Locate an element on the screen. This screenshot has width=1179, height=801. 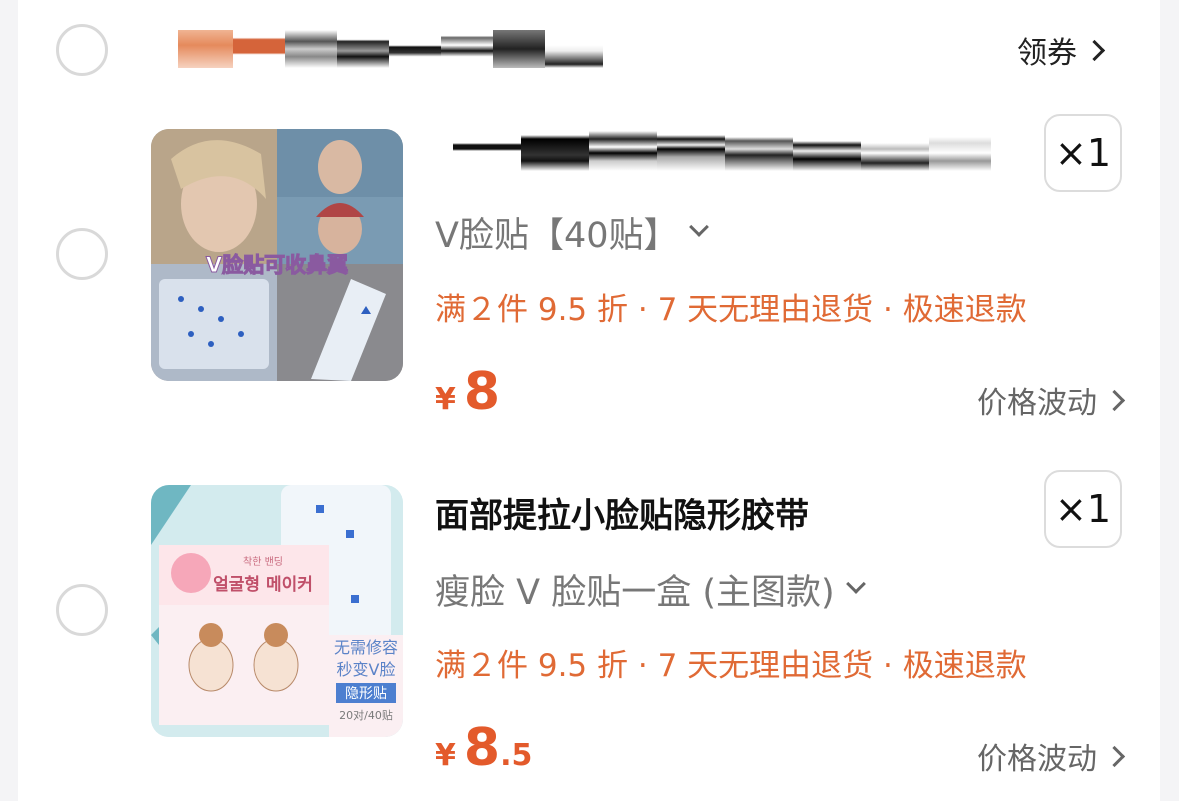
product-image: 착한 밴딩 얼굴형 메이커 无需修容 秒变V脸 隐形贴 20对/40贴 is located at coordinates (277, 611).